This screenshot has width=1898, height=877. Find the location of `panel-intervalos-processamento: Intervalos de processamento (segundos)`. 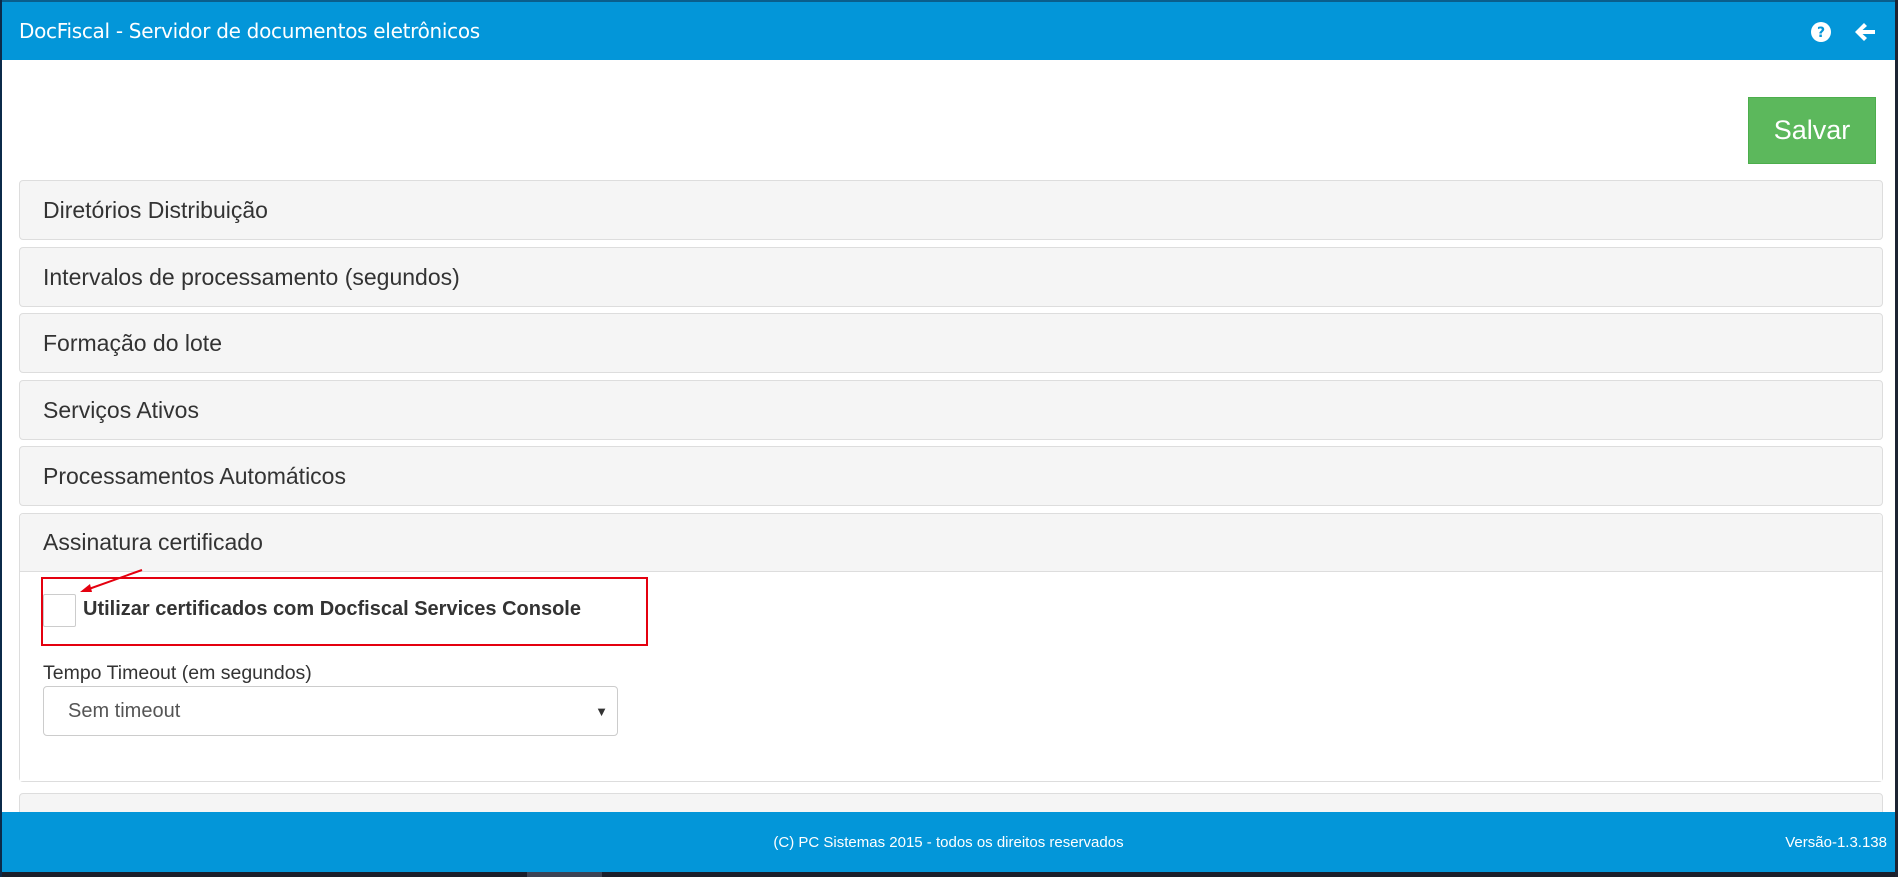

panel-intervalos-processamento: Intervalos de processamento (segundos) is located at coordinates (951, 277).